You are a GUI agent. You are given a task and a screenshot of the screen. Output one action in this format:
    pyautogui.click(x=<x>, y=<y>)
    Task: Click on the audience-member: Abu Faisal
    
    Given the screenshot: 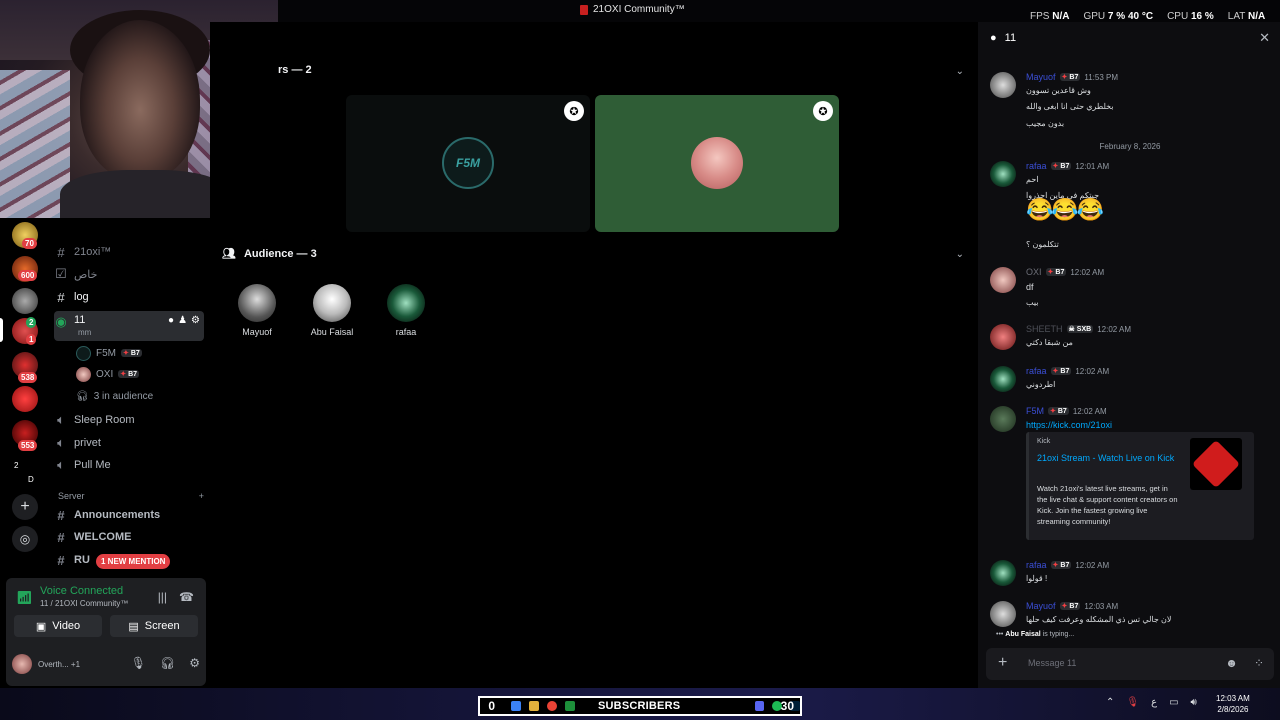 What is the action you would take?
    pyautogui.click(x=332, y=310)
    